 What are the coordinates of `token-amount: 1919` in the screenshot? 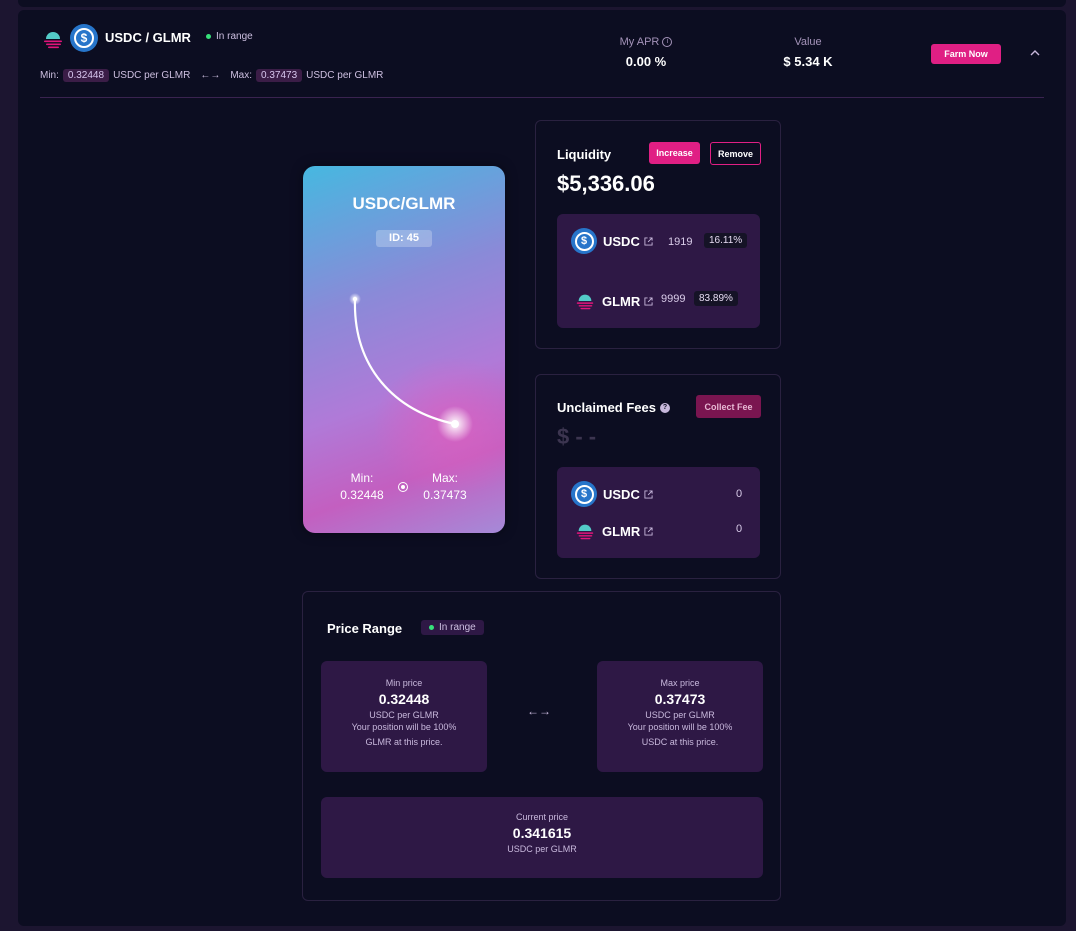 It's located at (680, 242).